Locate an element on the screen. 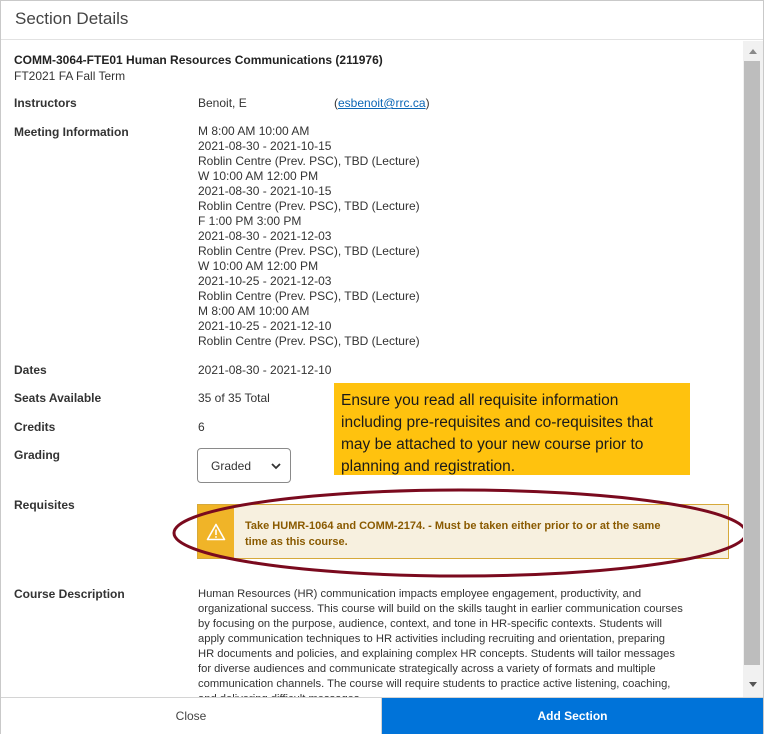 Image resolution: width=764 pixels, height=734 pixels. meeting-info-line: F 1:00 PM 3:00 PM is located at coordinates (250, 221).